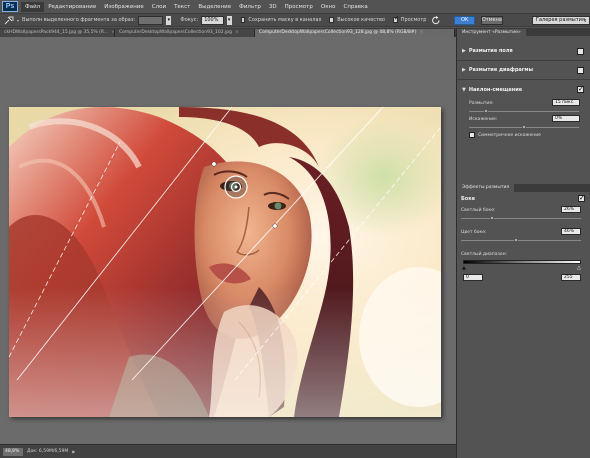  Describe the element at coordinates (250, 7) in the screenshot. I see `menu-filter: Фильтр` at that location.